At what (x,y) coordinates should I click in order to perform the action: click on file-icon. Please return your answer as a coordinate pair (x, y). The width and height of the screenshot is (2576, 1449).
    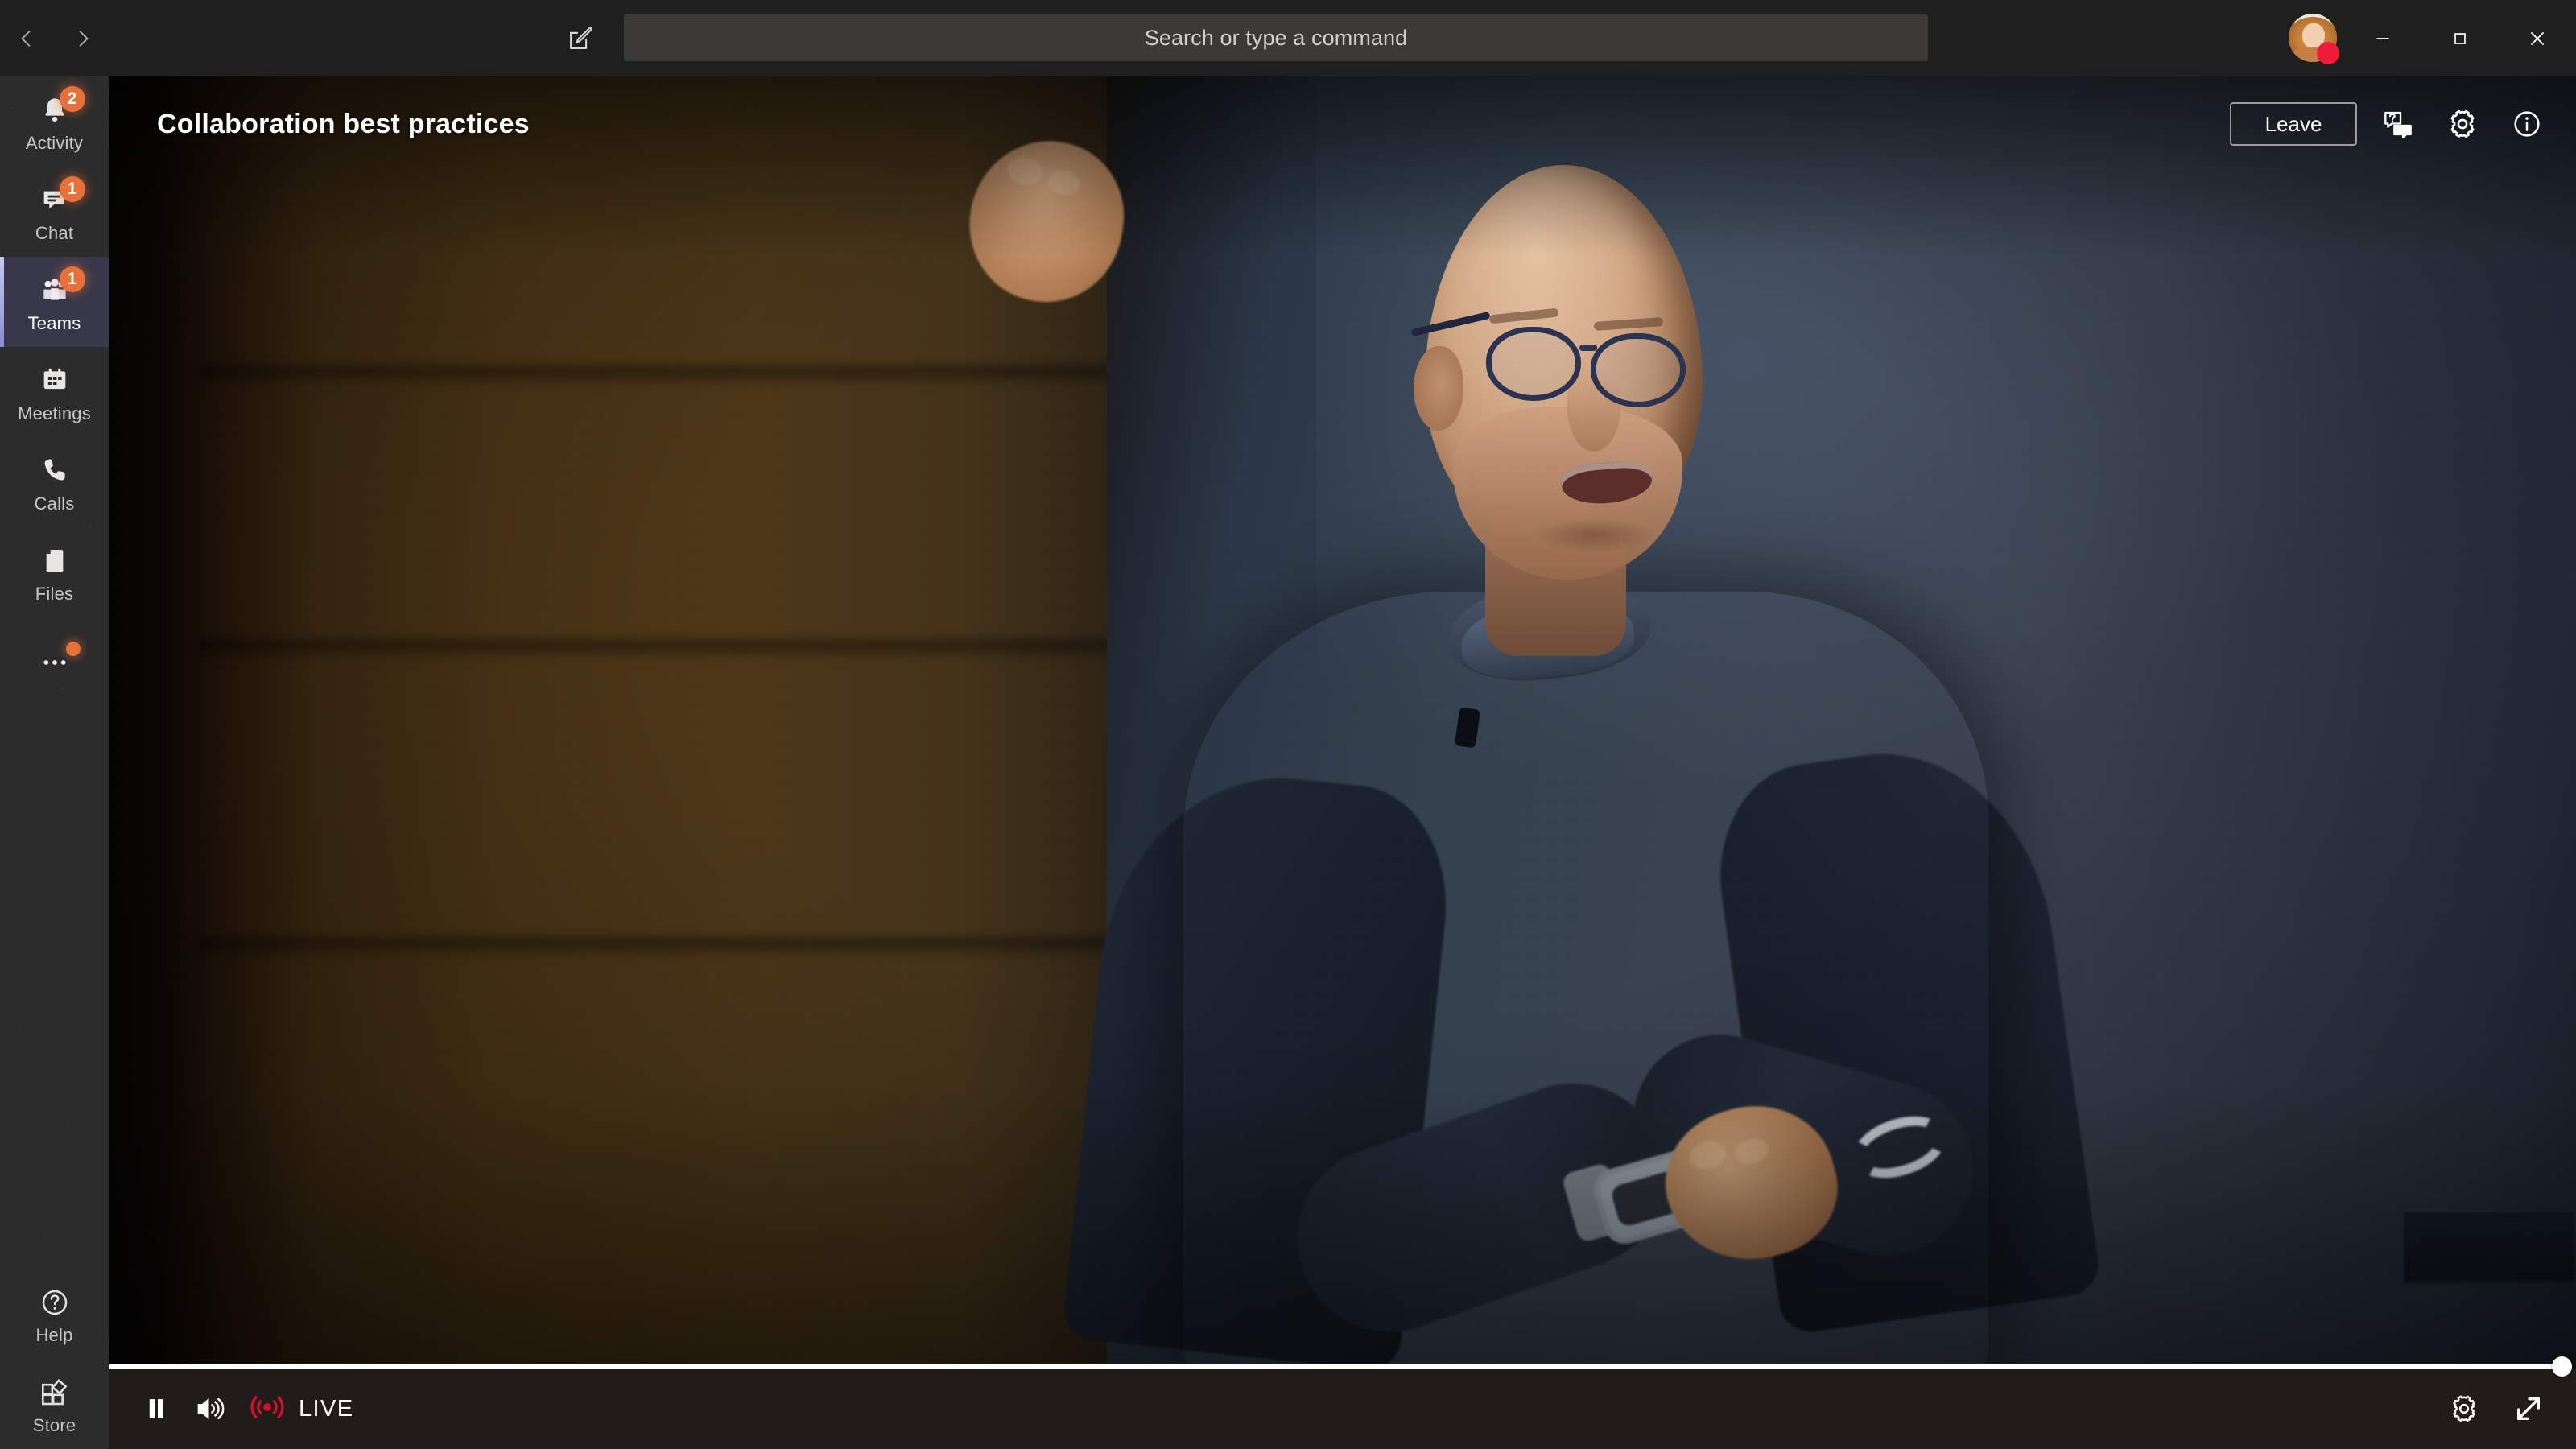
    Looking at the image, I should click on (54, 561).